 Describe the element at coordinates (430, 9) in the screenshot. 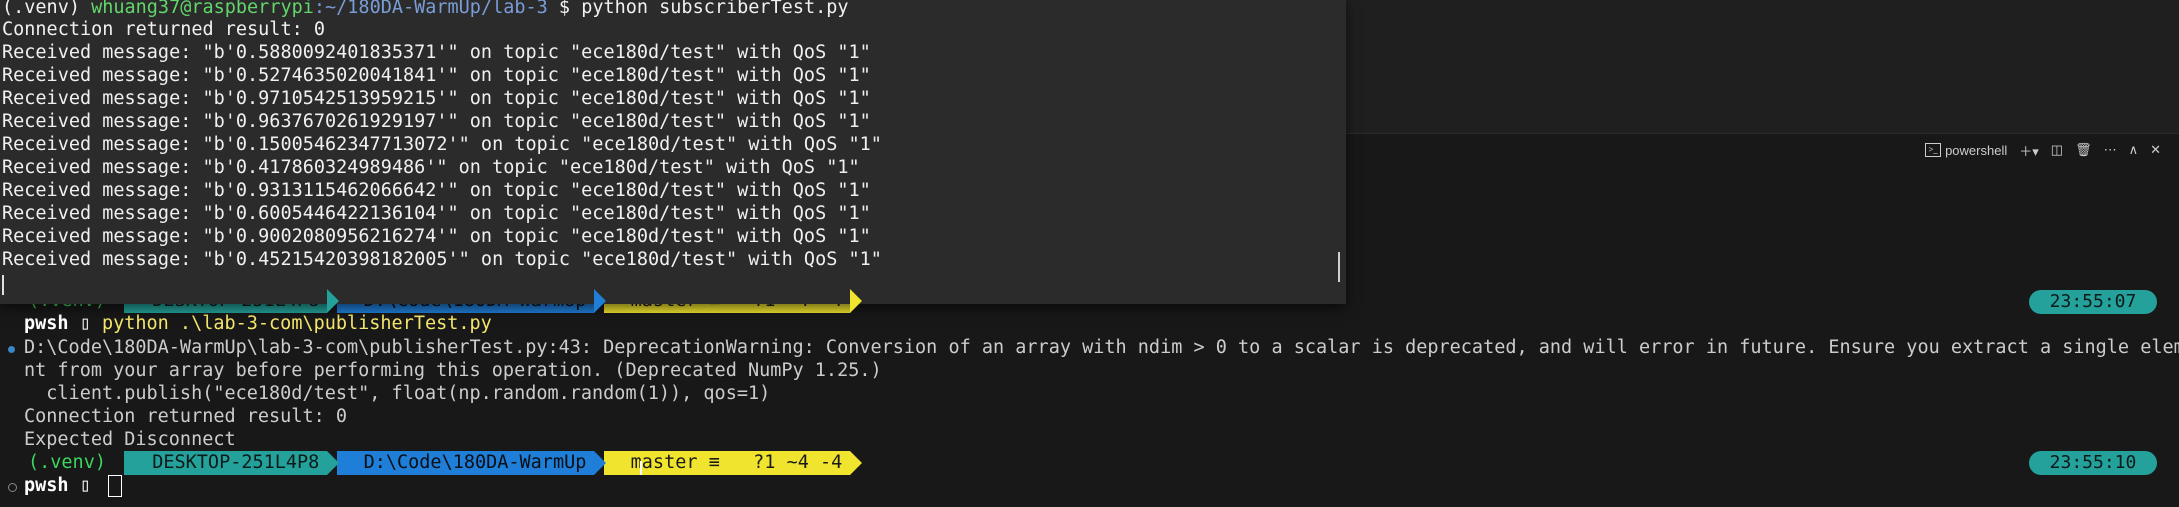

I see `ssh-path: :~/180DA-WarmUp/lab-3` at that location.